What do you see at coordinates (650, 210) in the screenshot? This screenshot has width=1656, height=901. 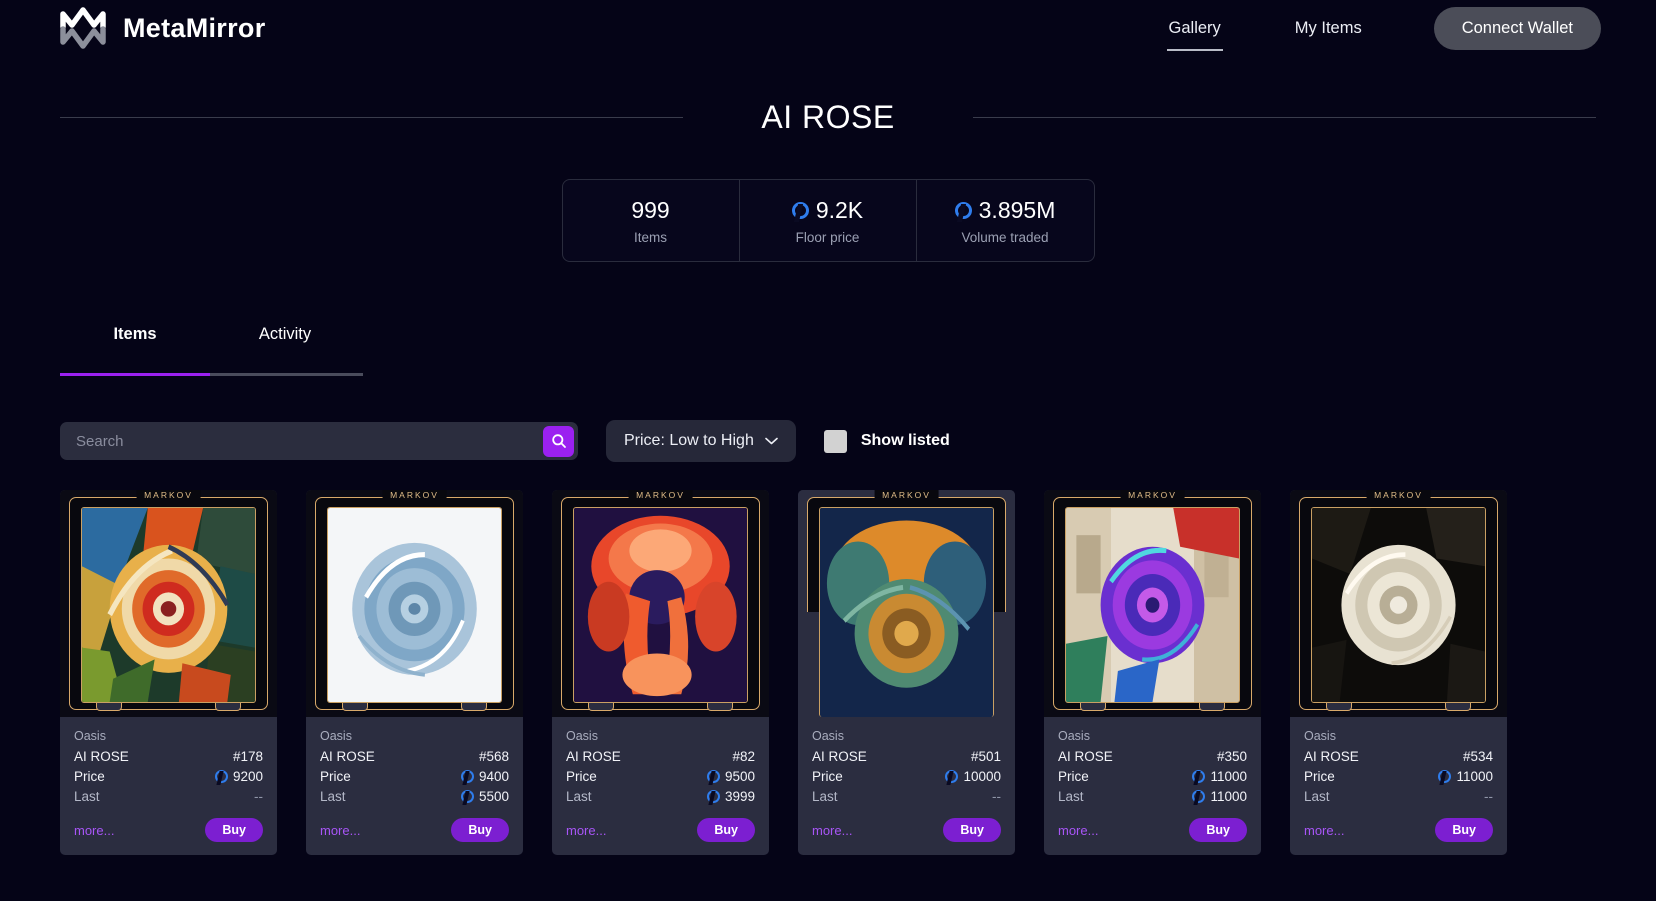 I see `stat-items-value: 999` at bounding box center [650, 210].